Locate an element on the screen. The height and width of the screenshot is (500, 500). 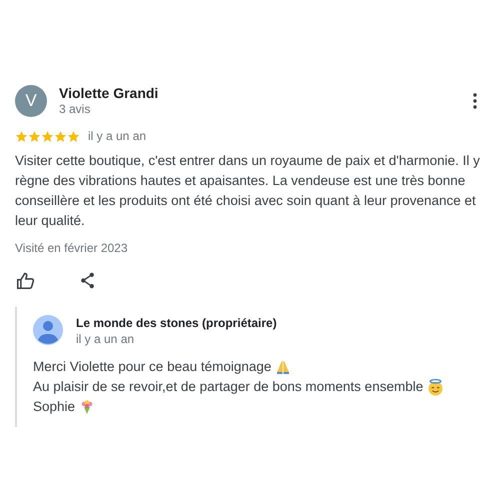
thumbs-up-icon is located at coordinates (25, 280).